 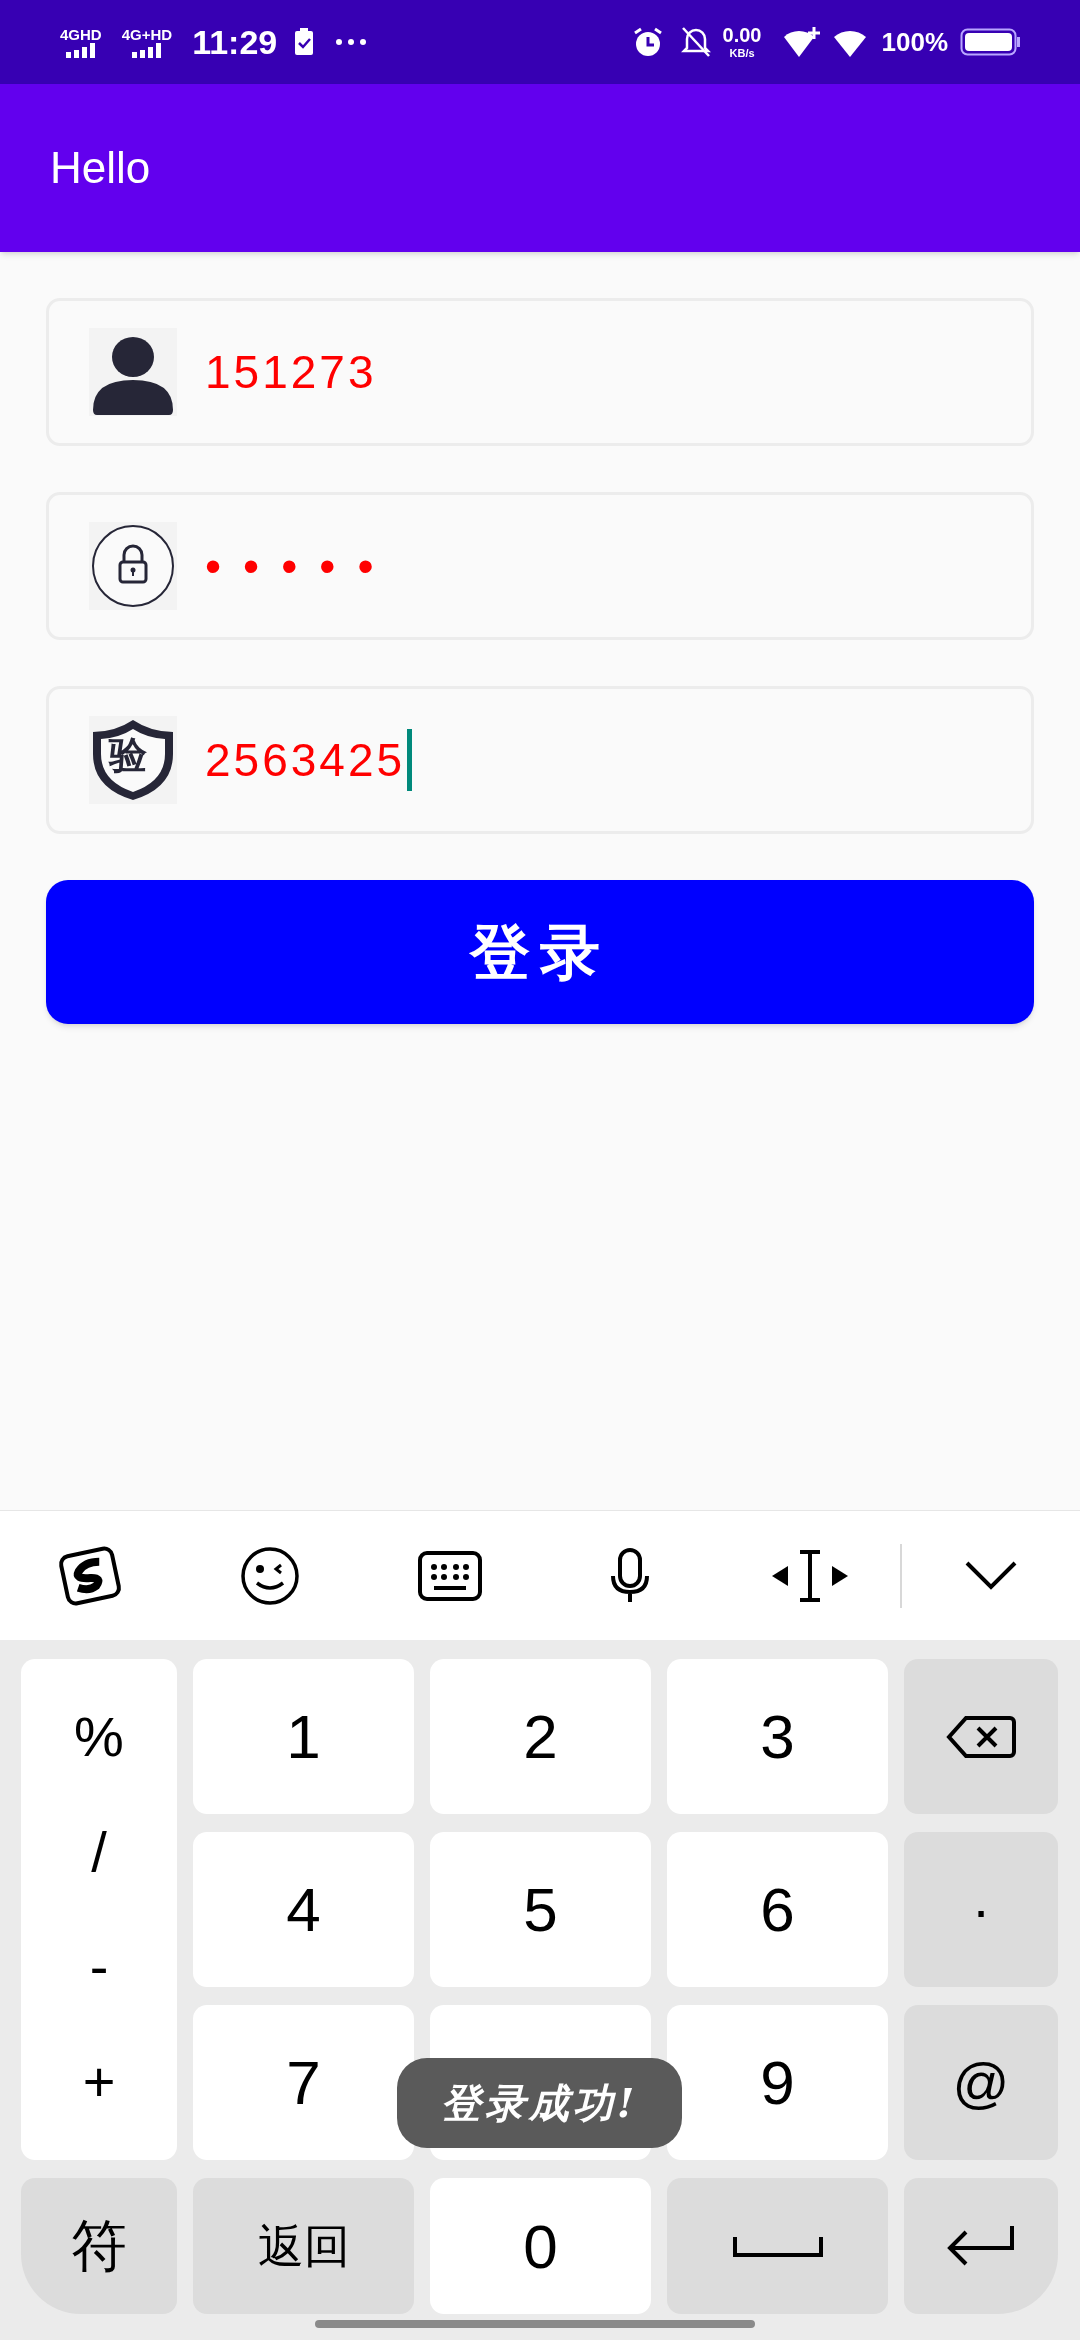 I want to click on network-speed: 0.00, so click(x=742, y=35).